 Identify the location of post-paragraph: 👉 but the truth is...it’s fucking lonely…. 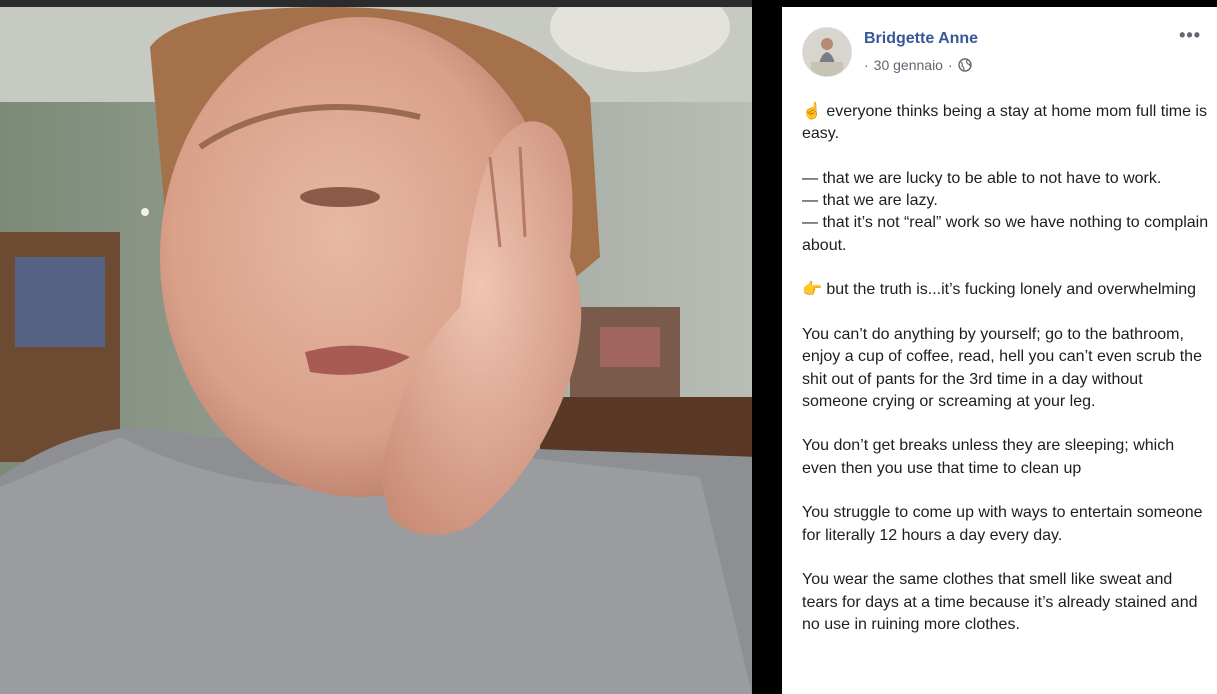
(1007, 290).